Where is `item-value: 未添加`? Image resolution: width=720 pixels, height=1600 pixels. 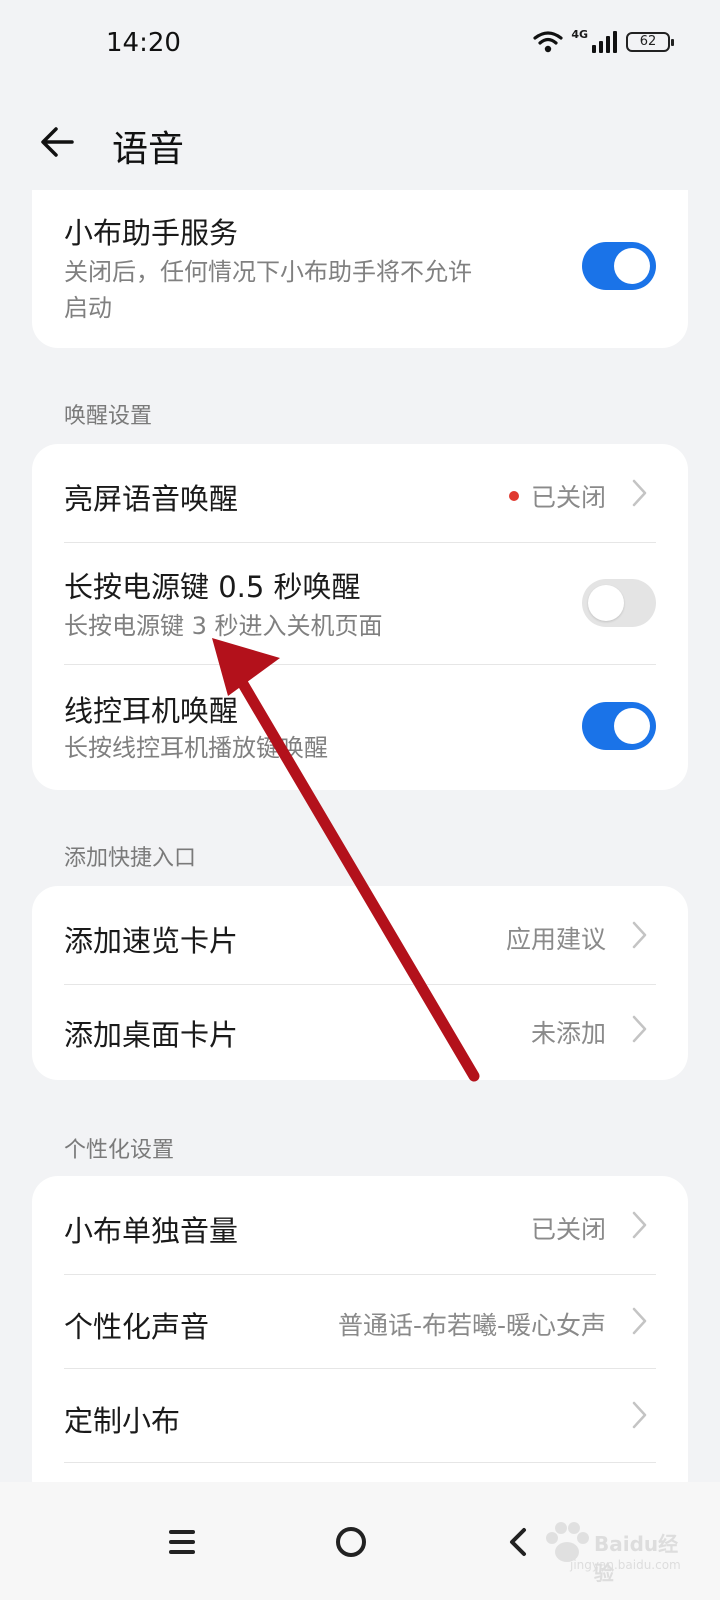 item-value: 未添加 is located at coordinates (568, 1033).